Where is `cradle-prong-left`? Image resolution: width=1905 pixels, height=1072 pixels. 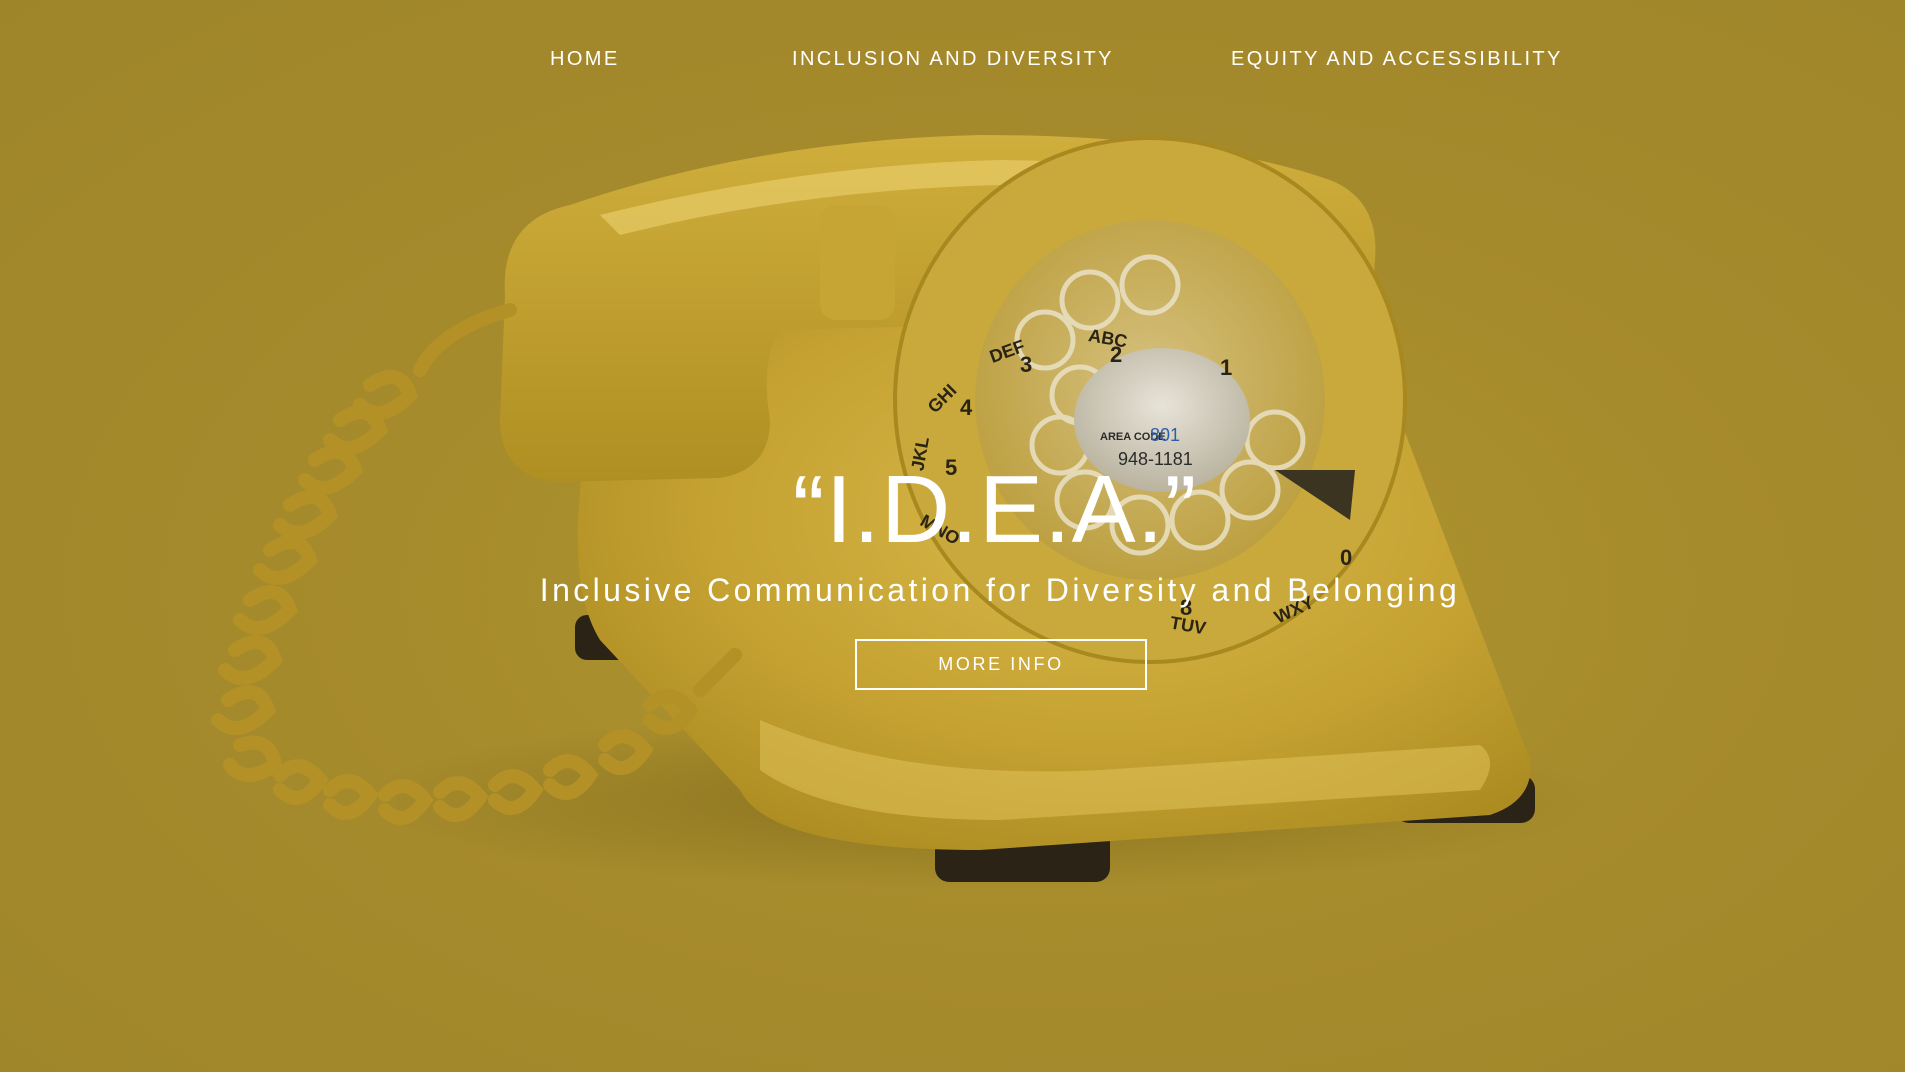 cradle-prong-left is located at coordinates (857, 262).